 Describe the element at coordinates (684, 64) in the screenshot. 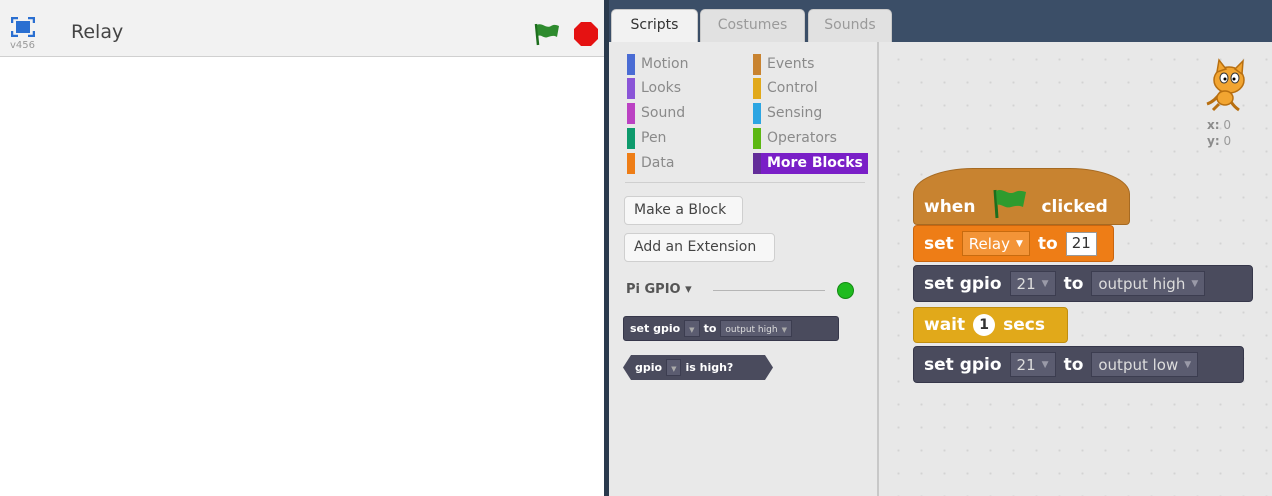

I see `category-motion: Motion` at that location.